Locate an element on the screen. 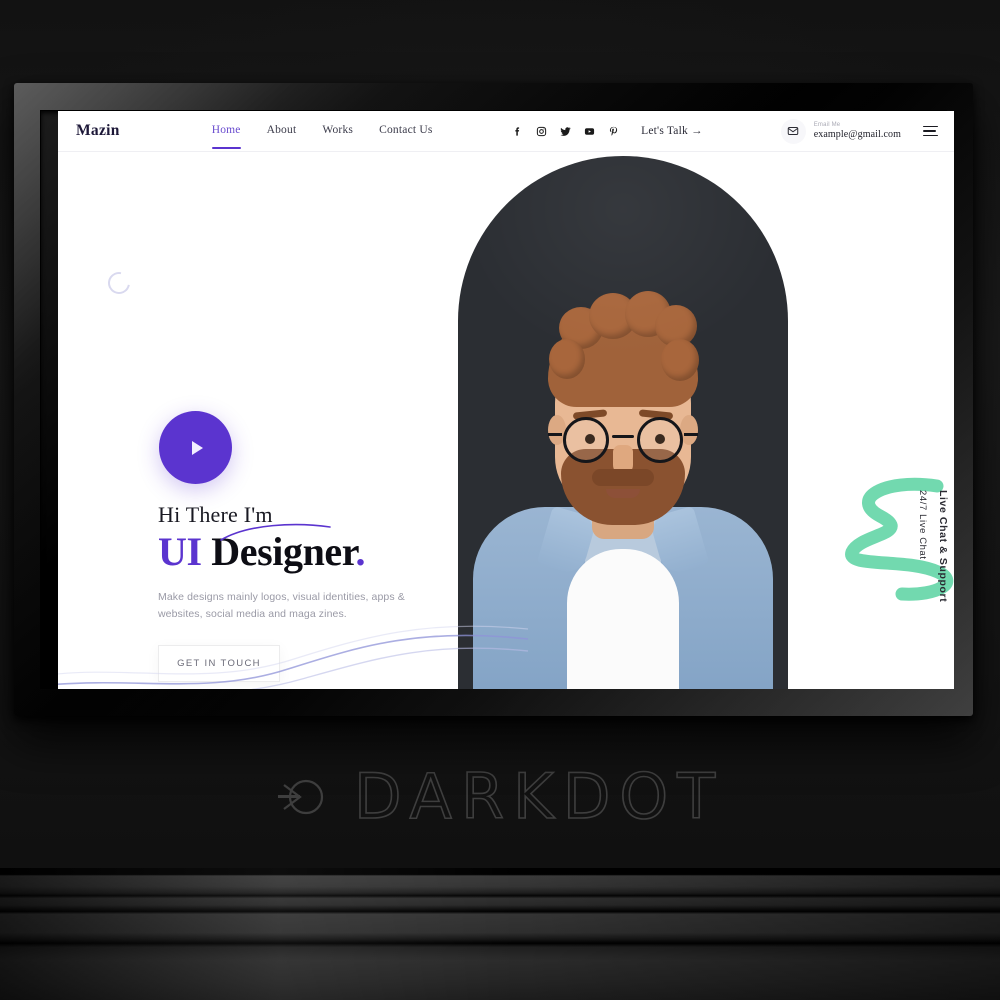  pinterest-icon is located at coordinates (613, 131).